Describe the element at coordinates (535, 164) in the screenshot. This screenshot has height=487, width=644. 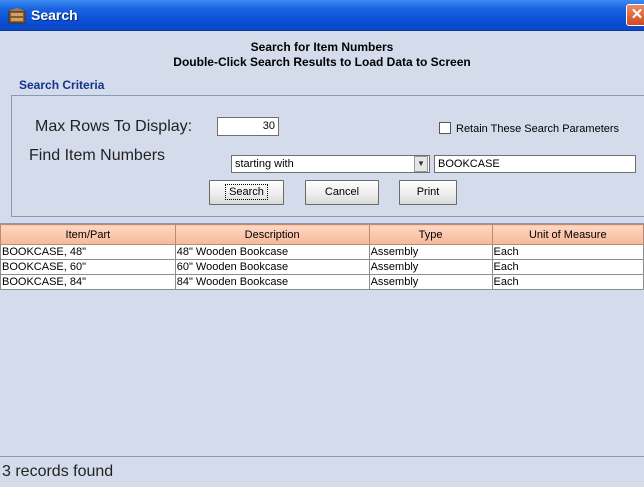
I see `search-text-input: BOOKCASE` at that location.